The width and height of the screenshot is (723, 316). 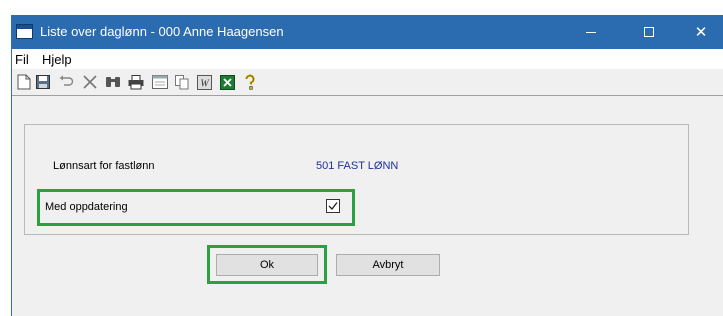 I want to click on new-document-icon, so click(x=24, y=82).